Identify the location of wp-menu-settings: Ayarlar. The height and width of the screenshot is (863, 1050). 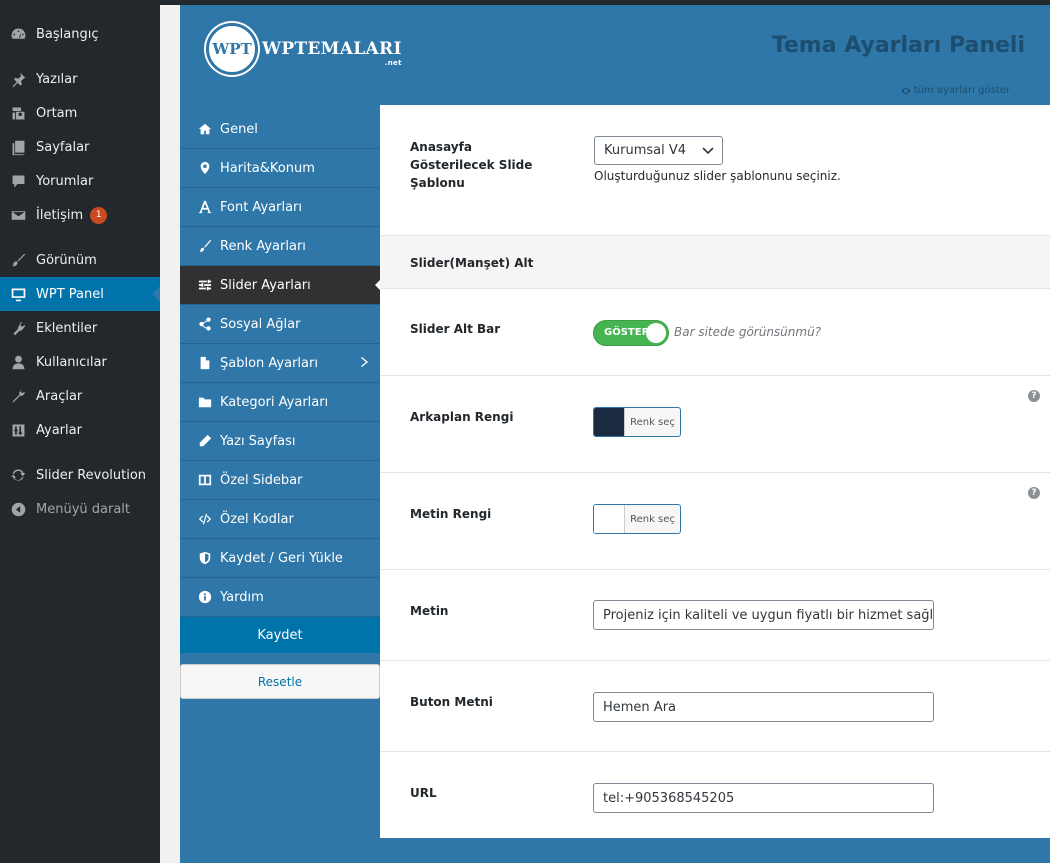
(80, 430).